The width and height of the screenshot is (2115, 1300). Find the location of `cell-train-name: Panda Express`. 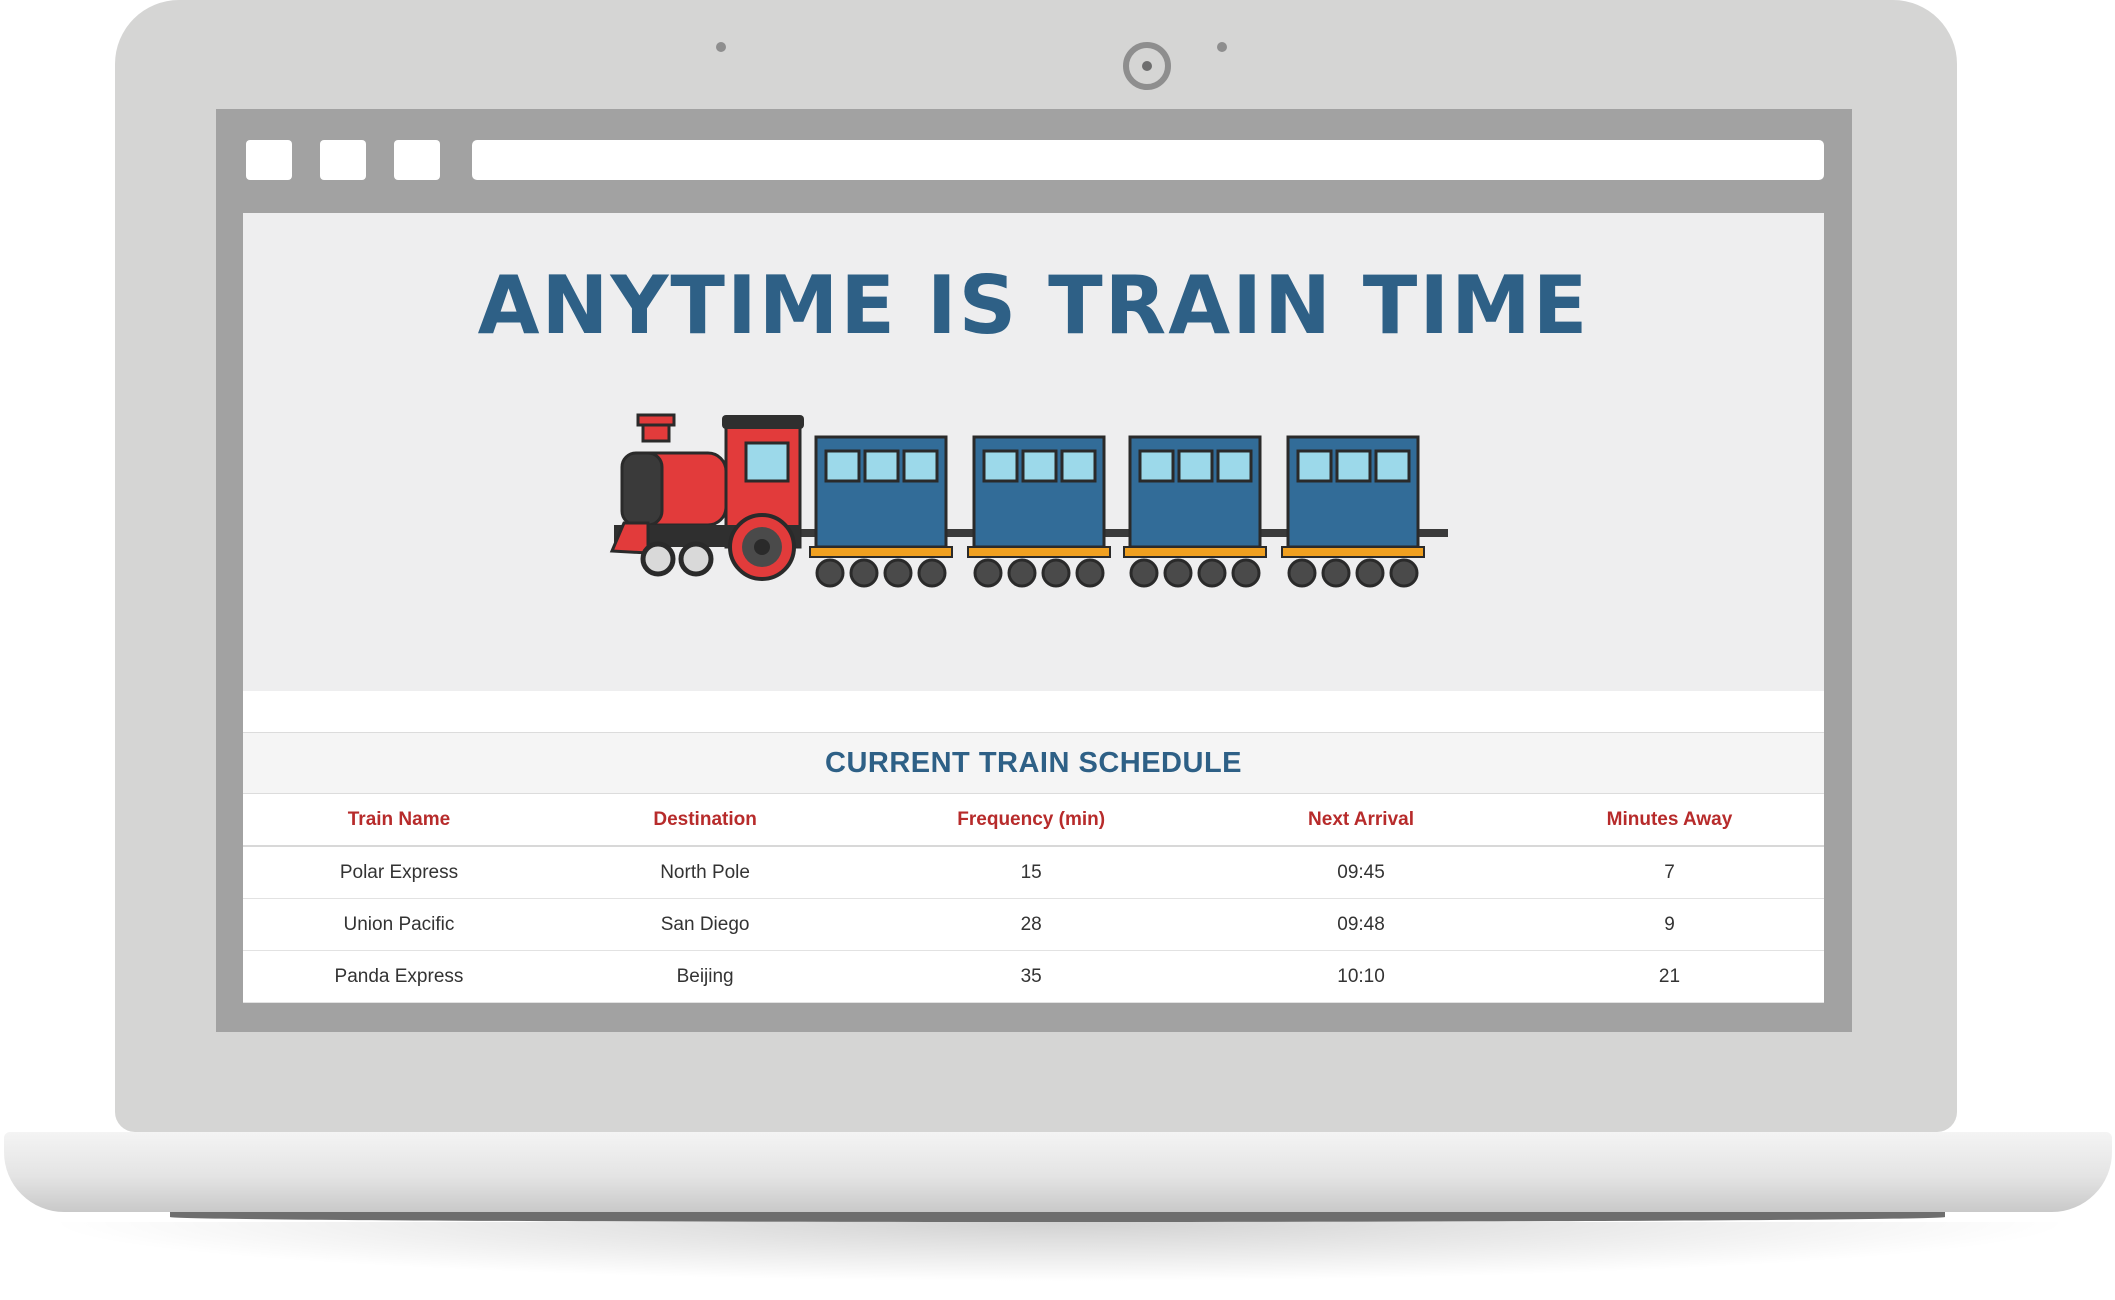

cell-train-name: Panda Express is located at coordinates (399, 976).